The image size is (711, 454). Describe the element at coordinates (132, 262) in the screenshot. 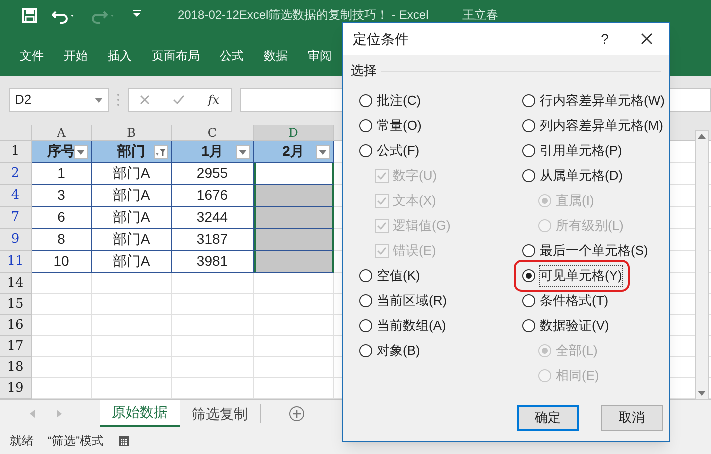

I see `table-cell: 部门A` at that location.